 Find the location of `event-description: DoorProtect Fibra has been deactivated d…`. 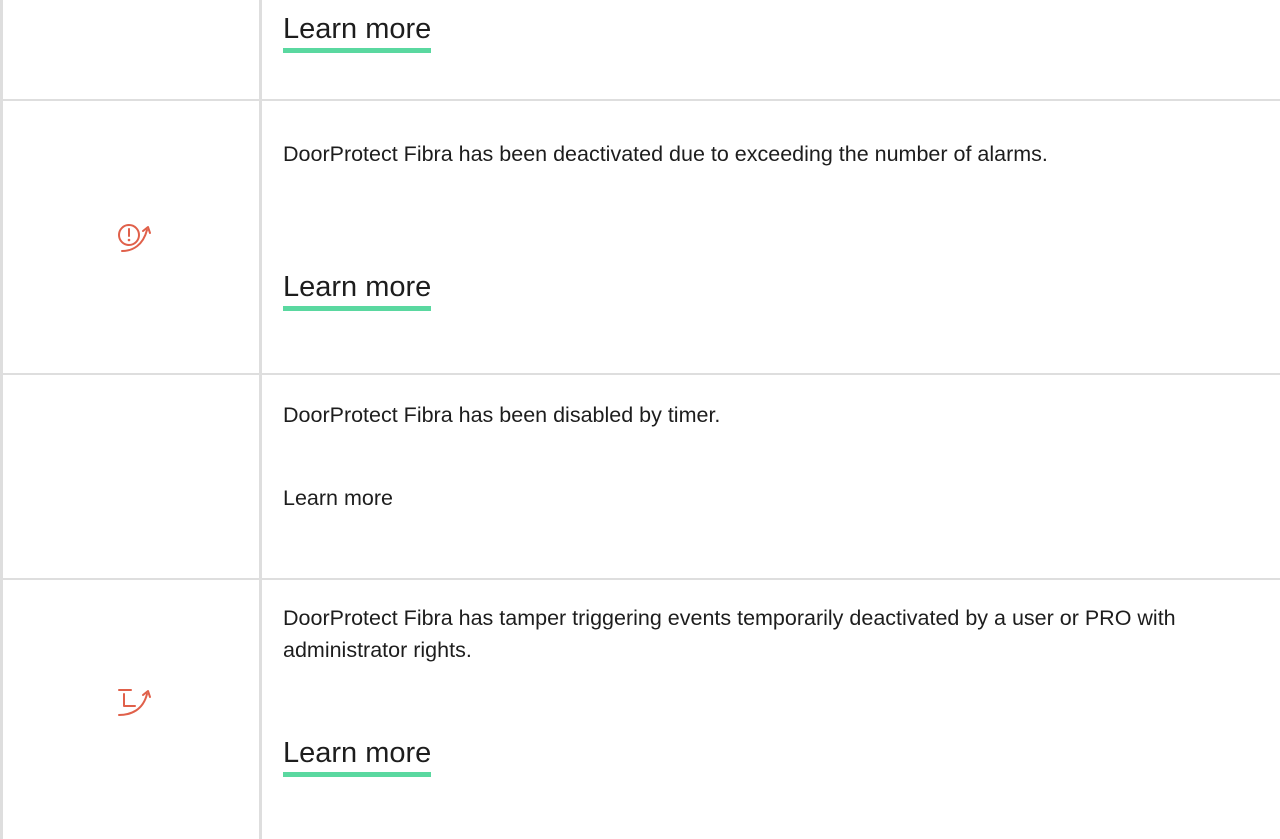

event-description: DoorProtect Fibra has been deactivated d… is located at coordinates (665, 154).